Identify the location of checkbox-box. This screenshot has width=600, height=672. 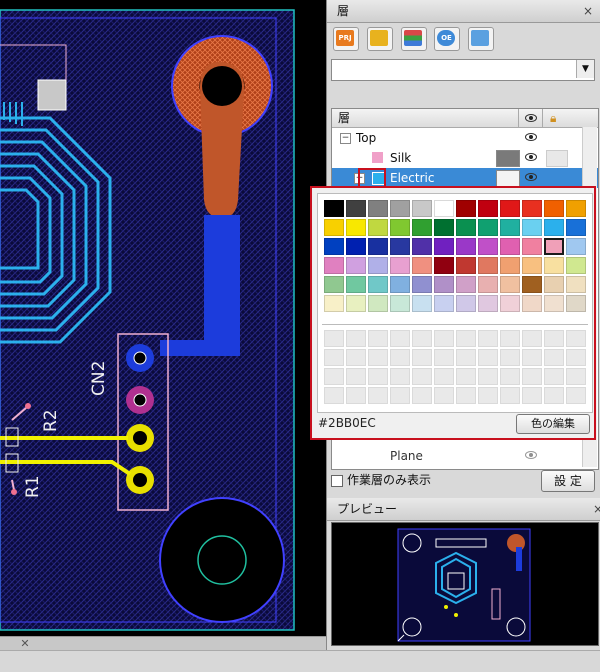
(337, 480).